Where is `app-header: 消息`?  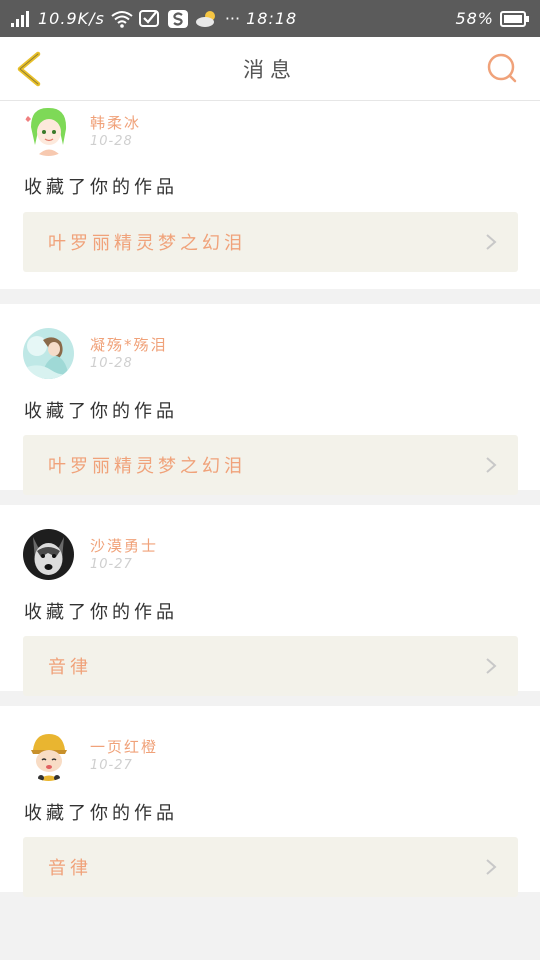 app-header: 消息 is located at coordinates (270, 69).